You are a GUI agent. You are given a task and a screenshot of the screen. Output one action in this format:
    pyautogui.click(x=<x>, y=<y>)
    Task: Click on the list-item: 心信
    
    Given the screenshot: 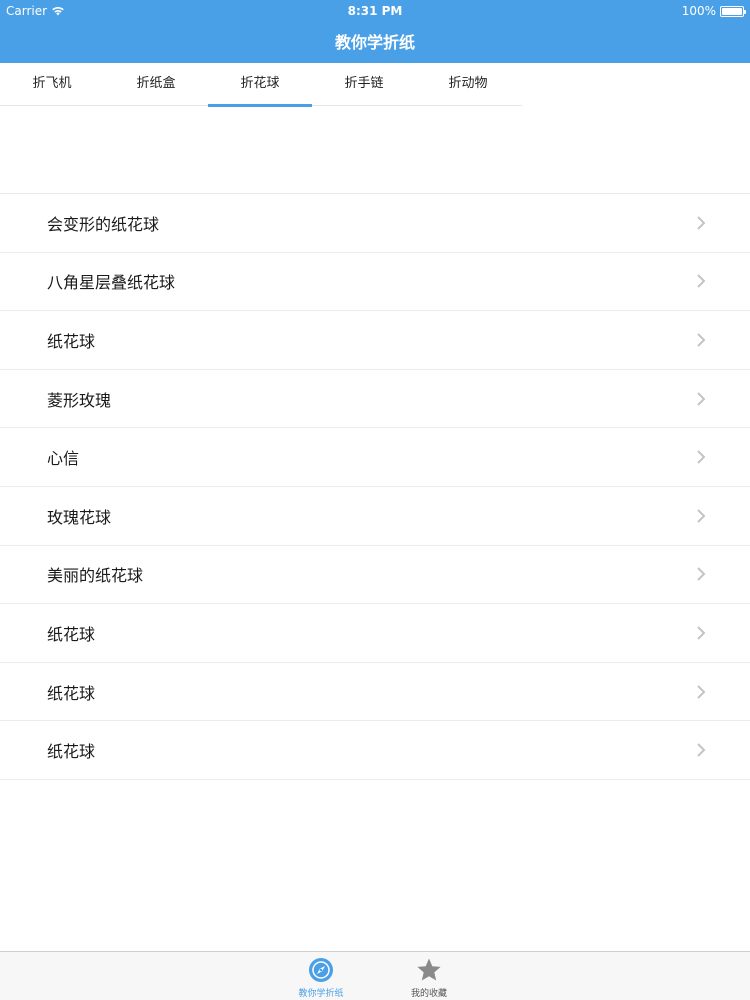 What is the action you would take?
    pyautogui.click(x=375, y=457)
    